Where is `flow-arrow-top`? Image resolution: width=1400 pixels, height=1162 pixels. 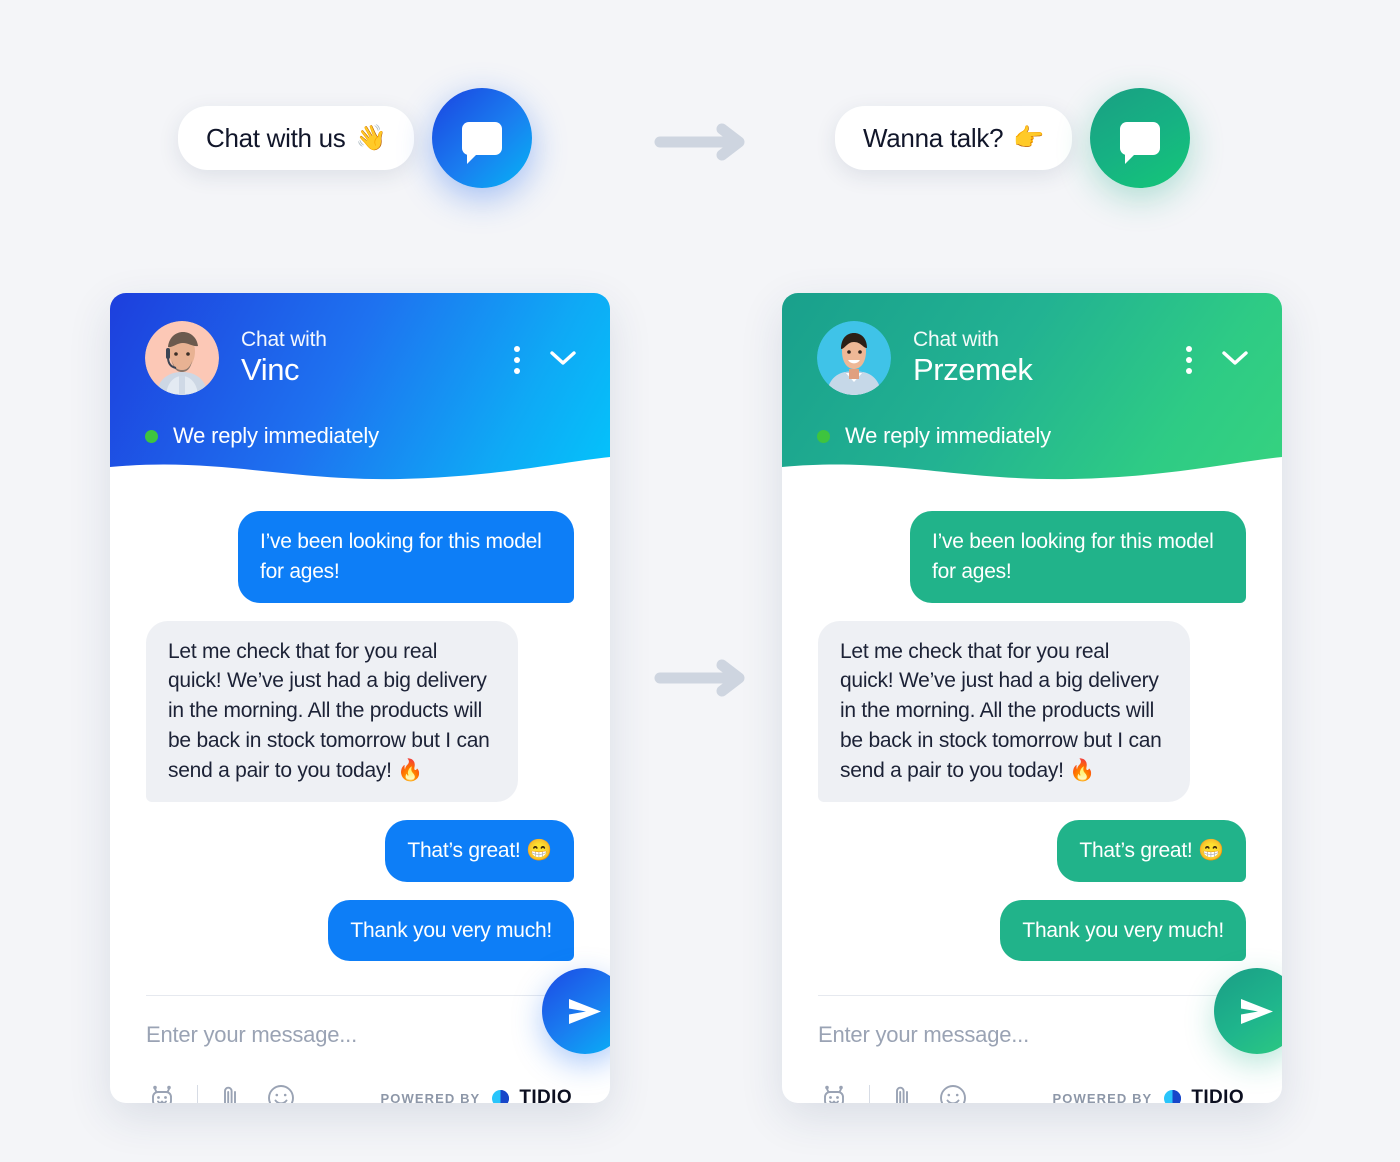
flow-arrow-top is located at coordinates (702, 142).